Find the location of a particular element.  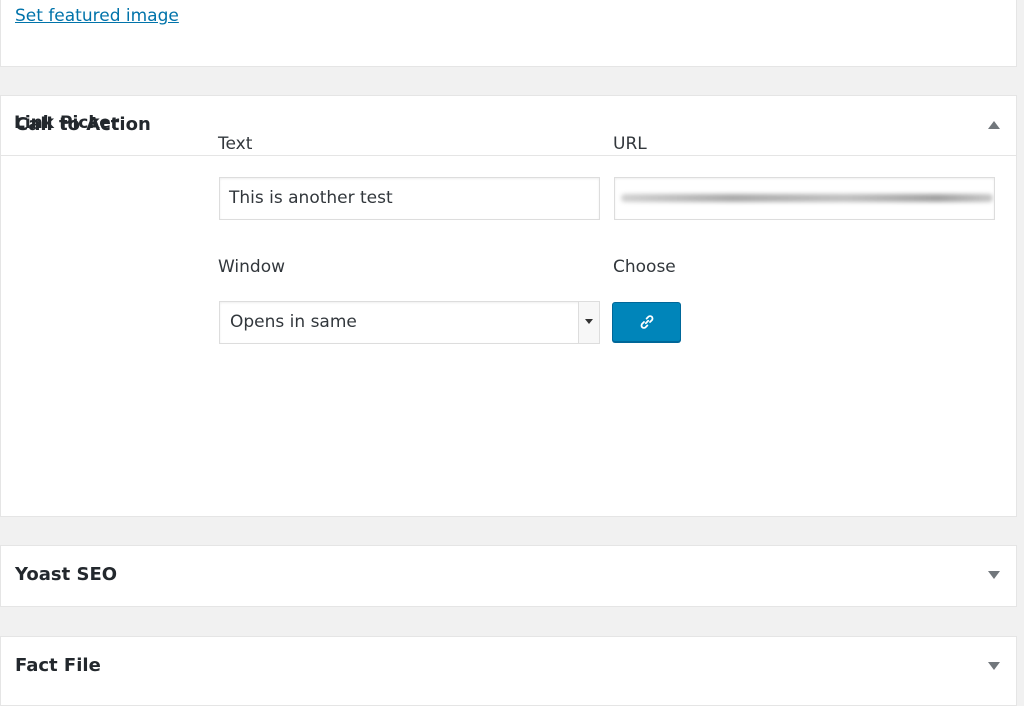

select-dropdown-button is located at coordinates (588, 322).